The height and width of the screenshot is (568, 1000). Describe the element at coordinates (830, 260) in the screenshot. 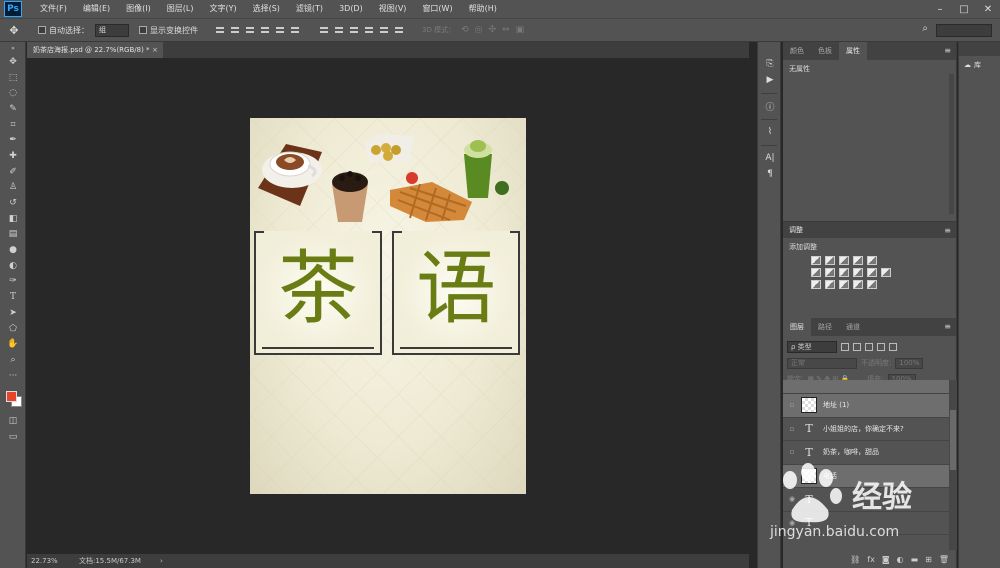

I see `levels-icon` at that location.